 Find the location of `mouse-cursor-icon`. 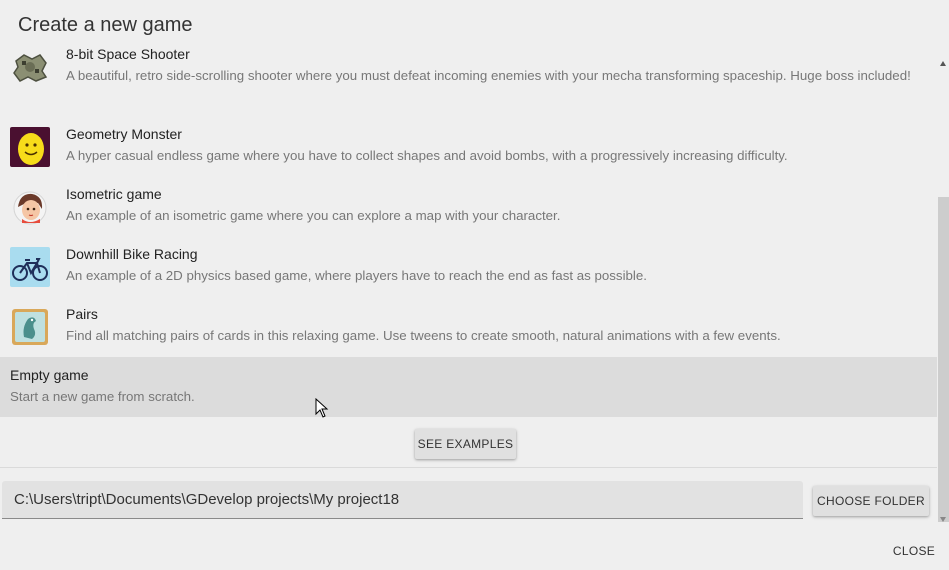

mouse-cursor-icon is located at coordinates (322, 410).